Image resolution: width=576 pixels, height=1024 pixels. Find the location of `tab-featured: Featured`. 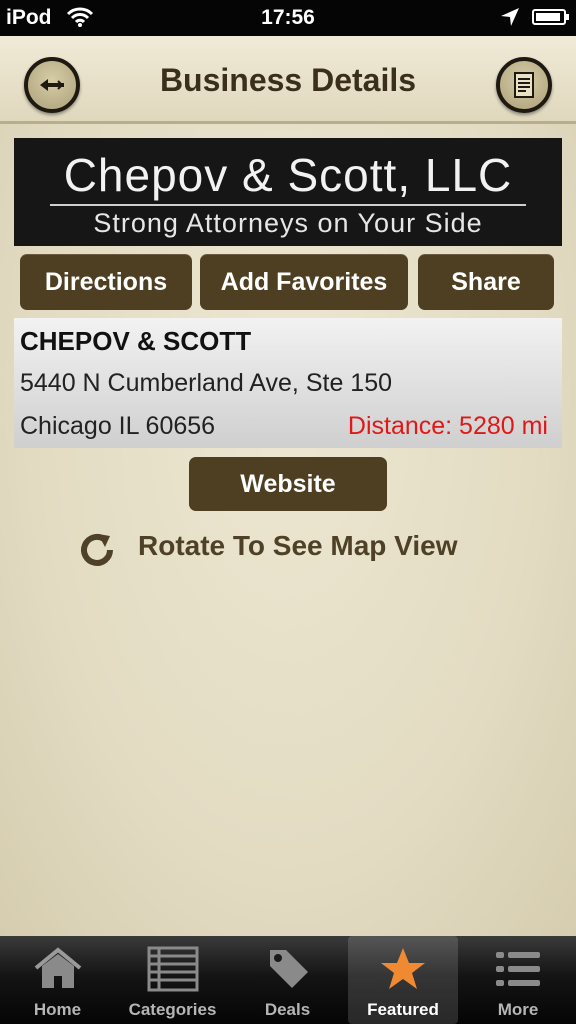

tab-featured: Featured is located at coordinates (403, 980).